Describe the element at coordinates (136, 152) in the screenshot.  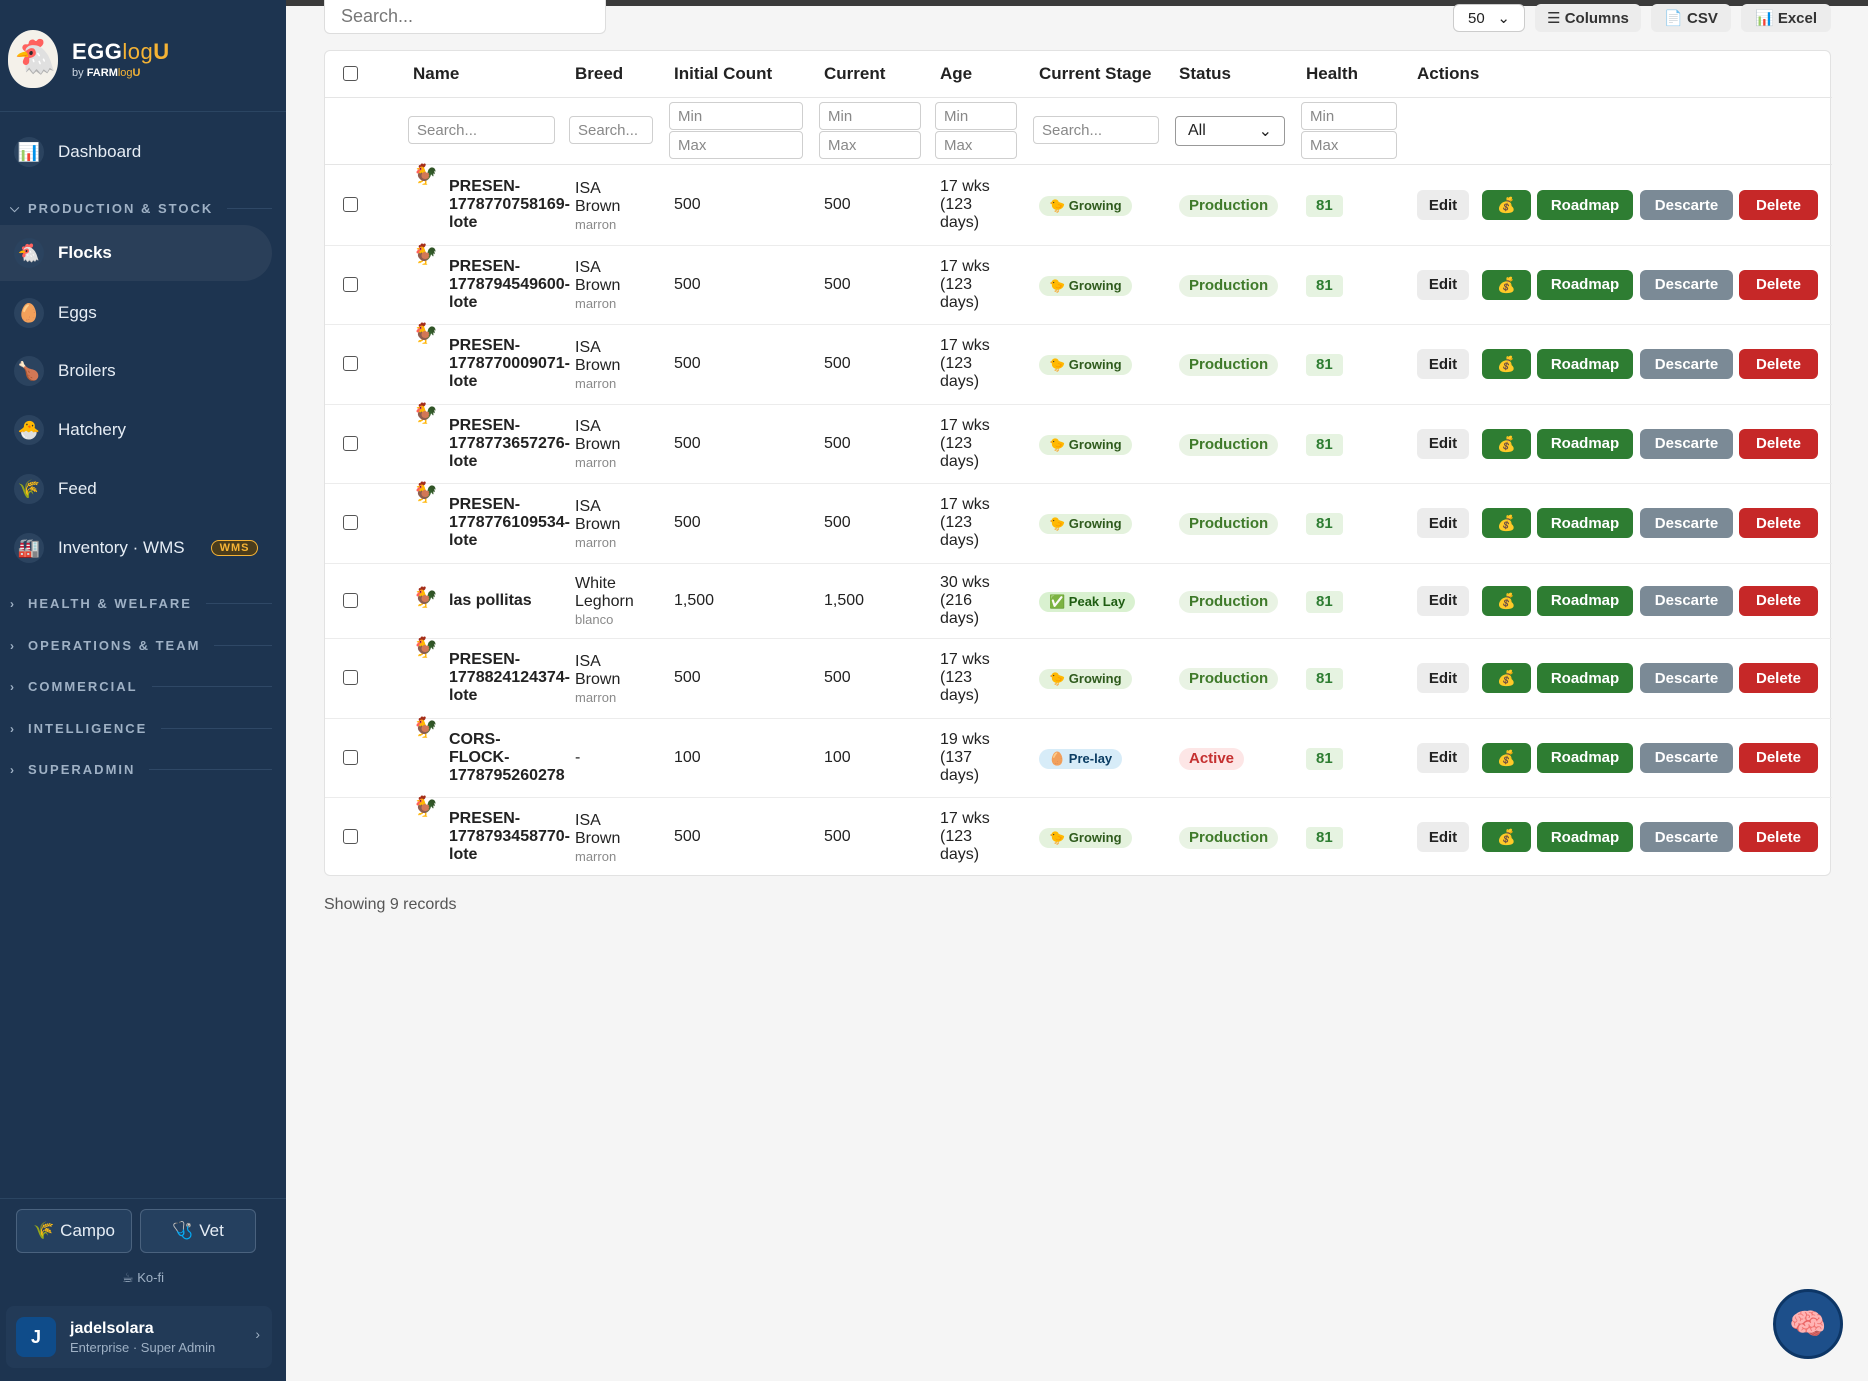
I see `sidebar-item-dashboard: 📊 Dashboard` at that location.